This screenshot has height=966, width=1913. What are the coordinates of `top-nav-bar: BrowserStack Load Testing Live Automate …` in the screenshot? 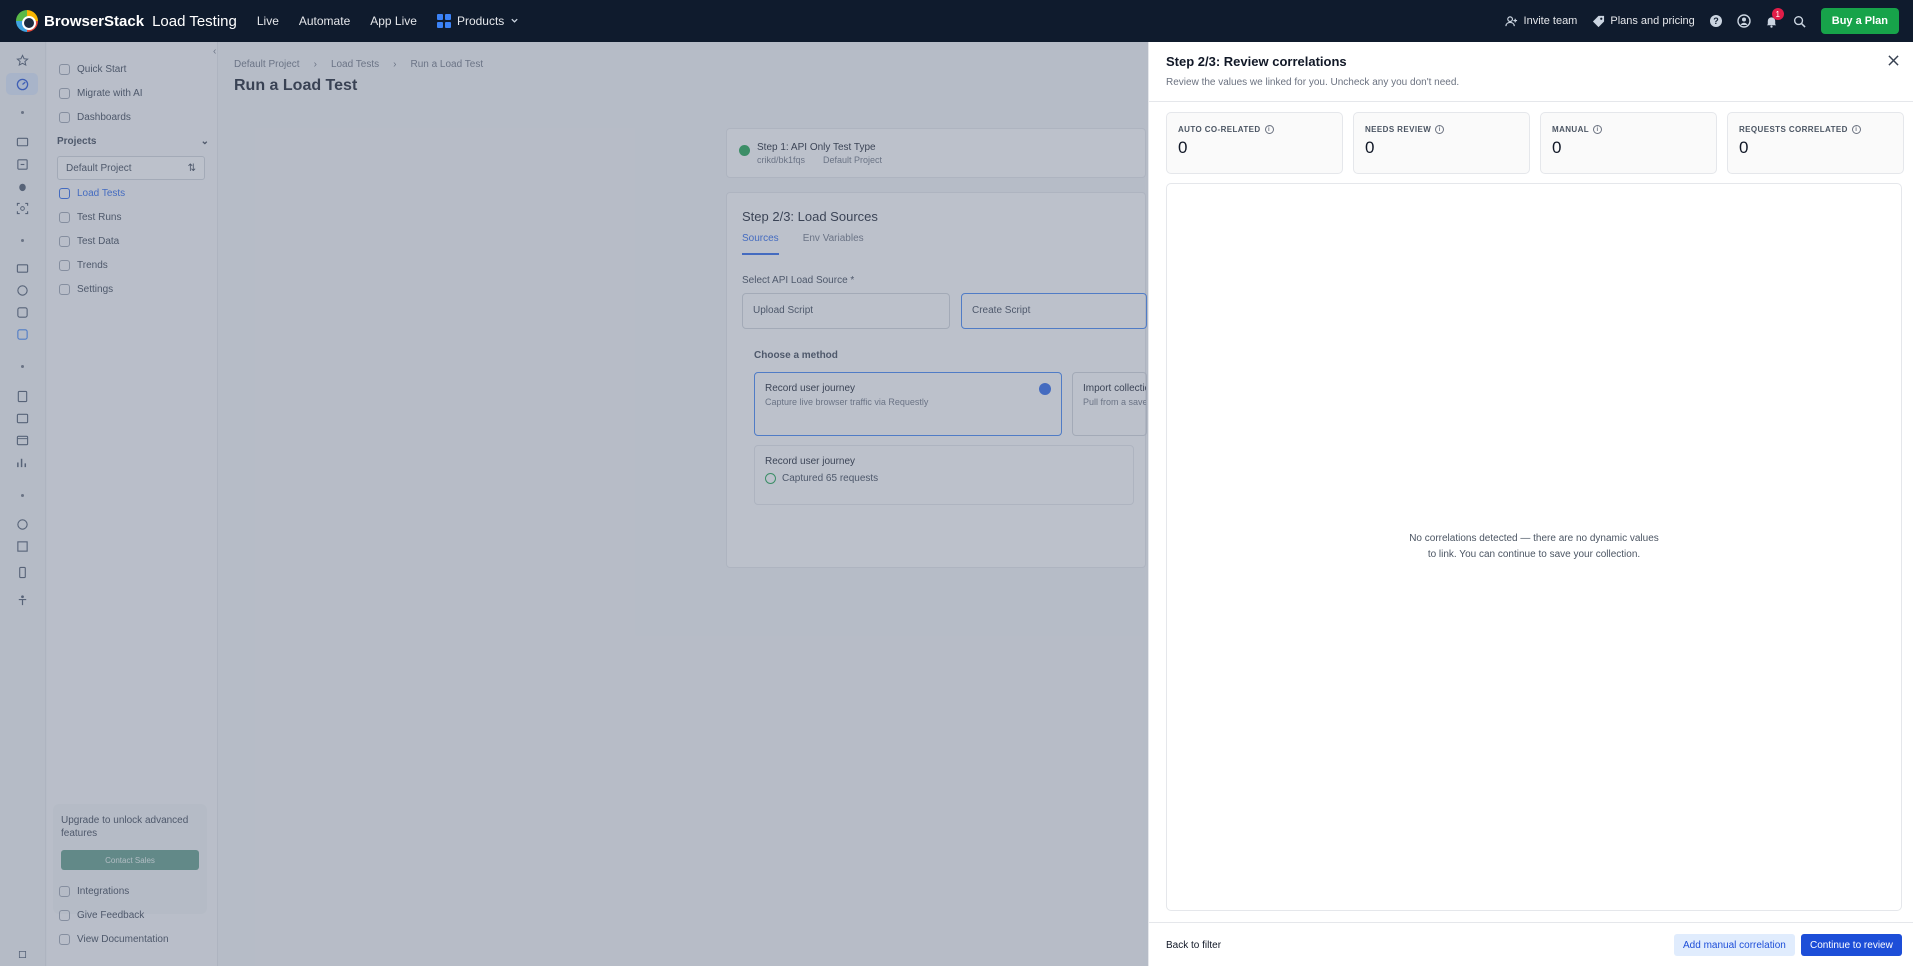 It's located at (956, 21).